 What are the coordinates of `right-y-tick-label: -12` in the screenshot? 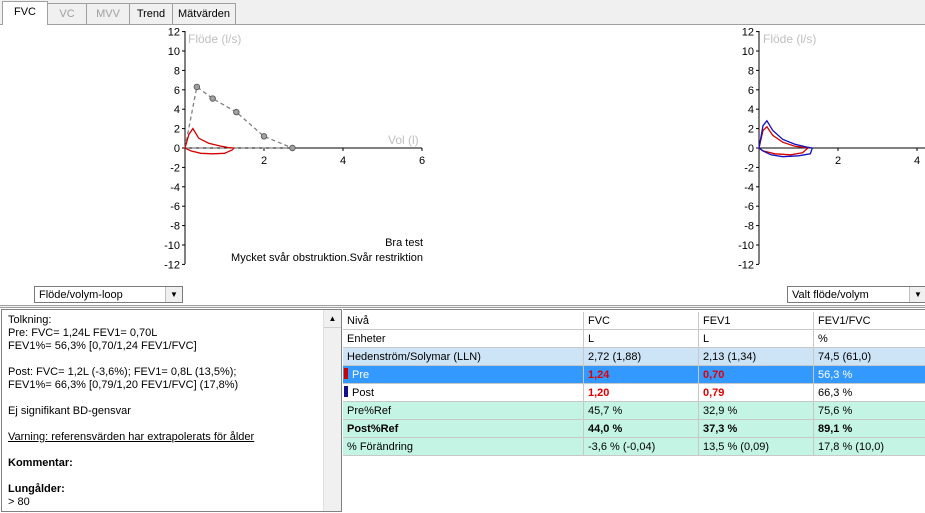 It's located at (746, 265).